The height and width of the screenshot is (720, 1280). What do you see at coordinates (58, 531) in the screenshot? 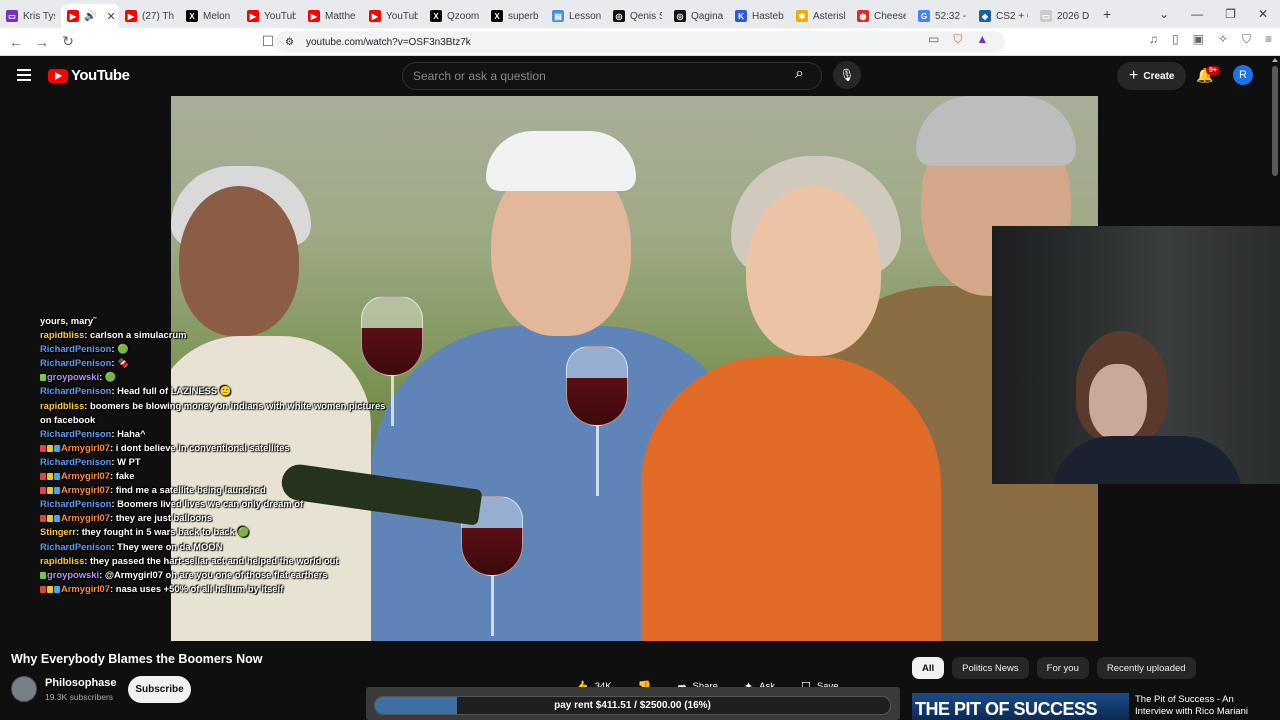
I see `chat-username: Stingerr` at bounding box center [58, 531].